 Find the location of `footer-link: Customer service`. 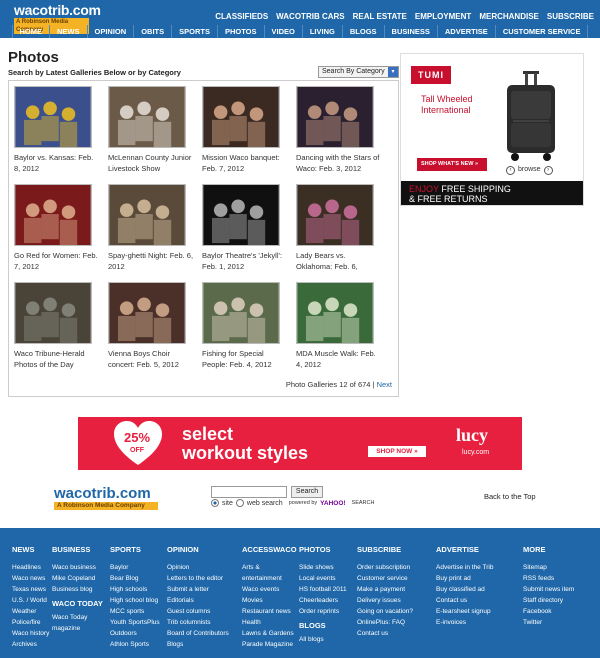

footer-link: Customer service is located at coordinates (385, 578).